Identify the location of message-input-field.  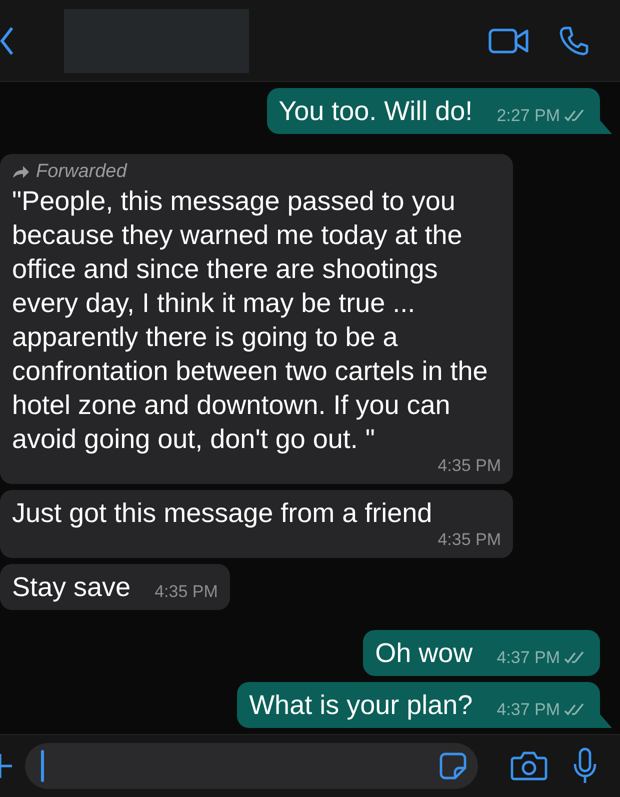
(251, 766).